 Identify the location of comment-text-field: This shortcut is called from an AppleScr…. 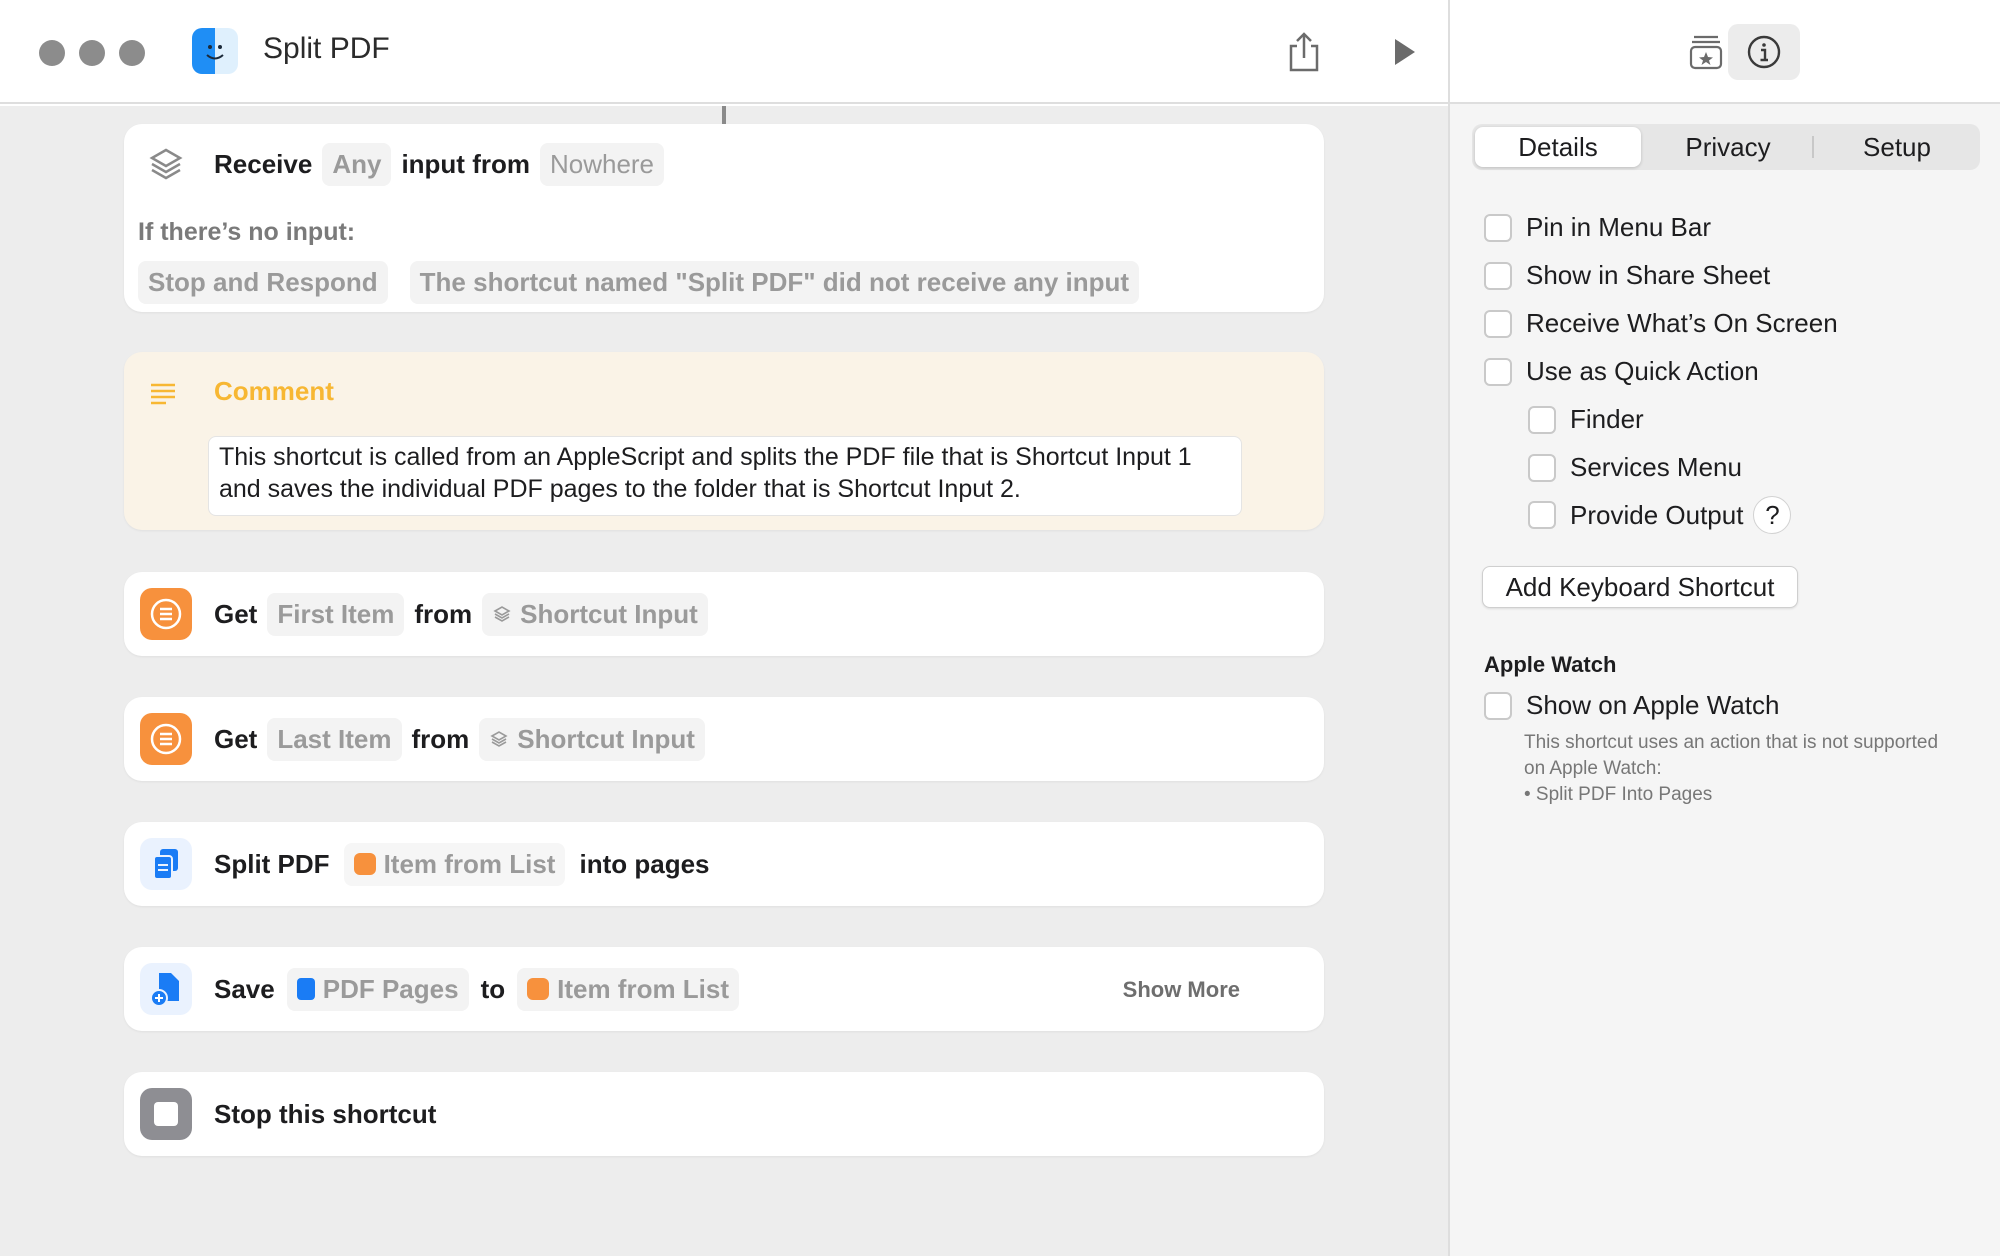
(725, 476).